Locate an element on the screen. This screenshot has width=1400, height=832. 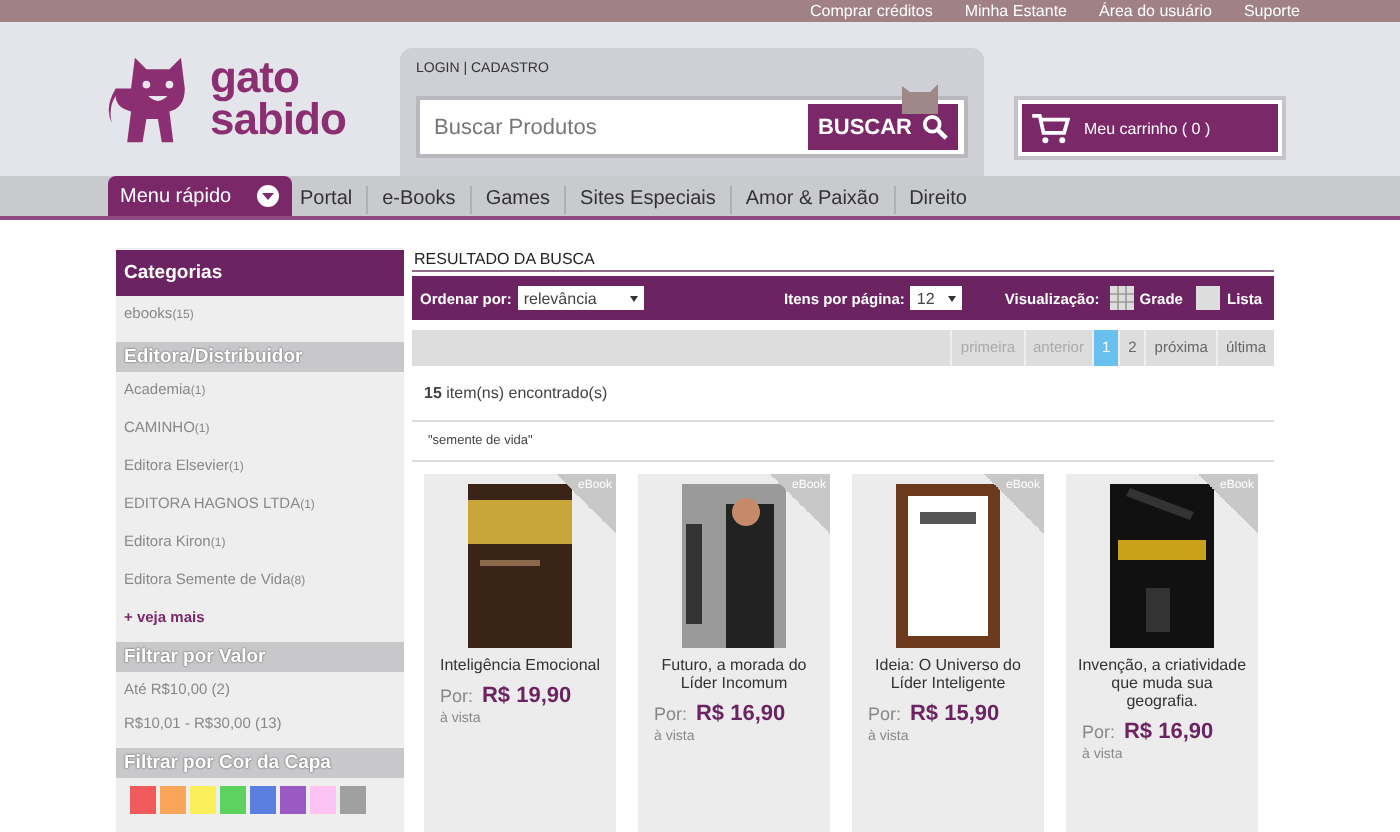
nav-link: Games is located at coordinates (517, 200).